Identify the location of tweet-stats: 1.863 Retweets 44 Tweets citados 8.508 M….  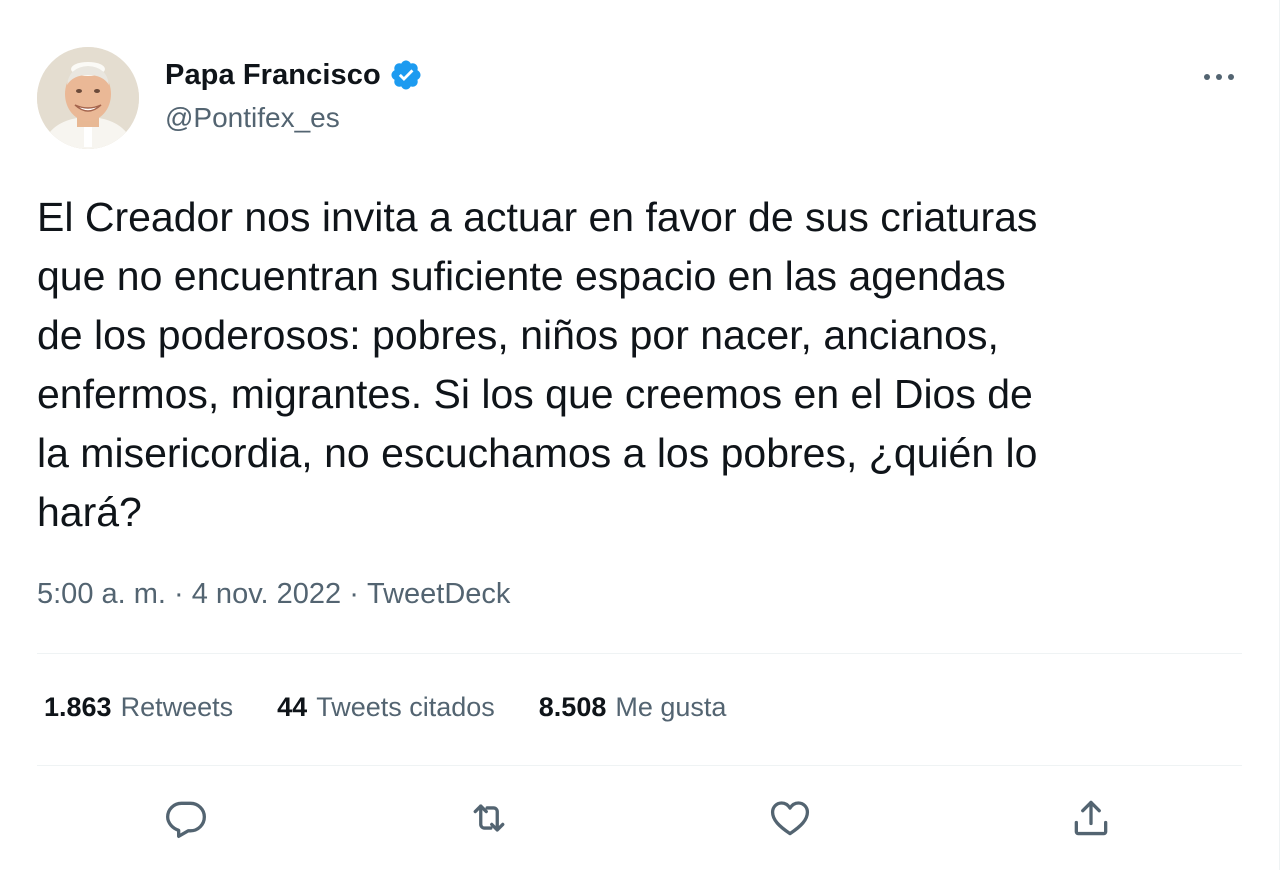
(407, 707).